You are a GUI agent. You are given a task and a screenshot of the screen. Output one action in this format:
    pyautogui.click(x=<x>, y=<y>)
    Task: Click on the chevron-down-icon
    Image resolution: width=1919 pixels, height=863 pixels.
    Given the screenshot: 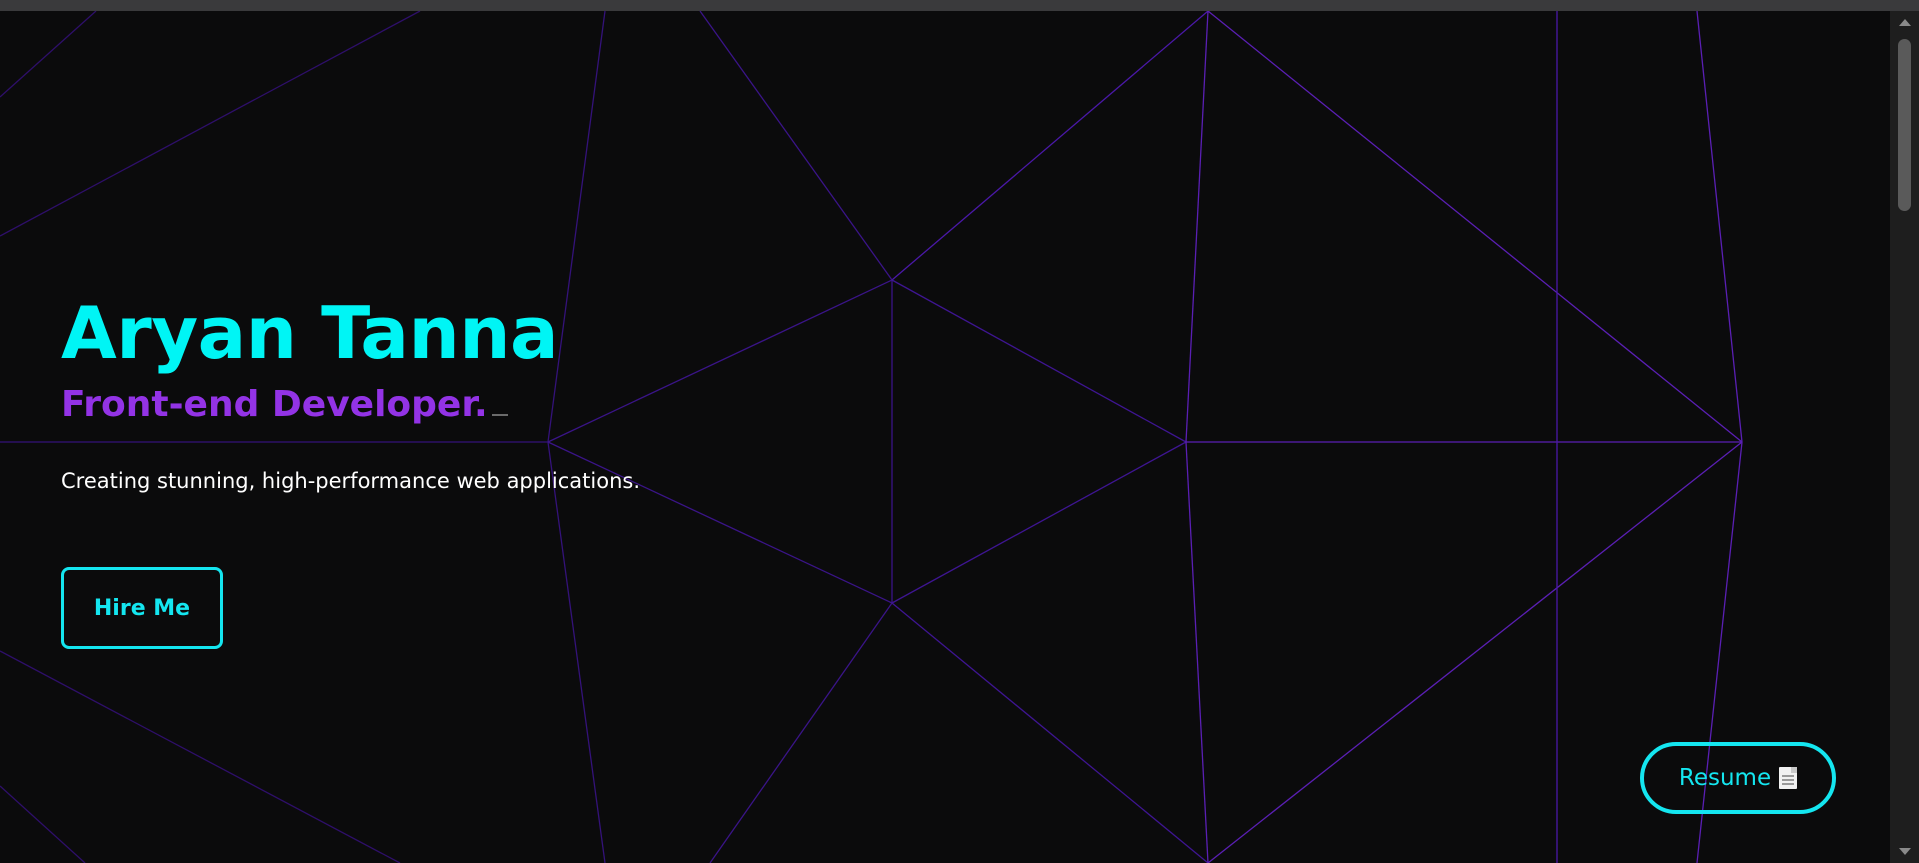 What is the action you would take?
    pyautogui.click(x=1905, y=851)
    